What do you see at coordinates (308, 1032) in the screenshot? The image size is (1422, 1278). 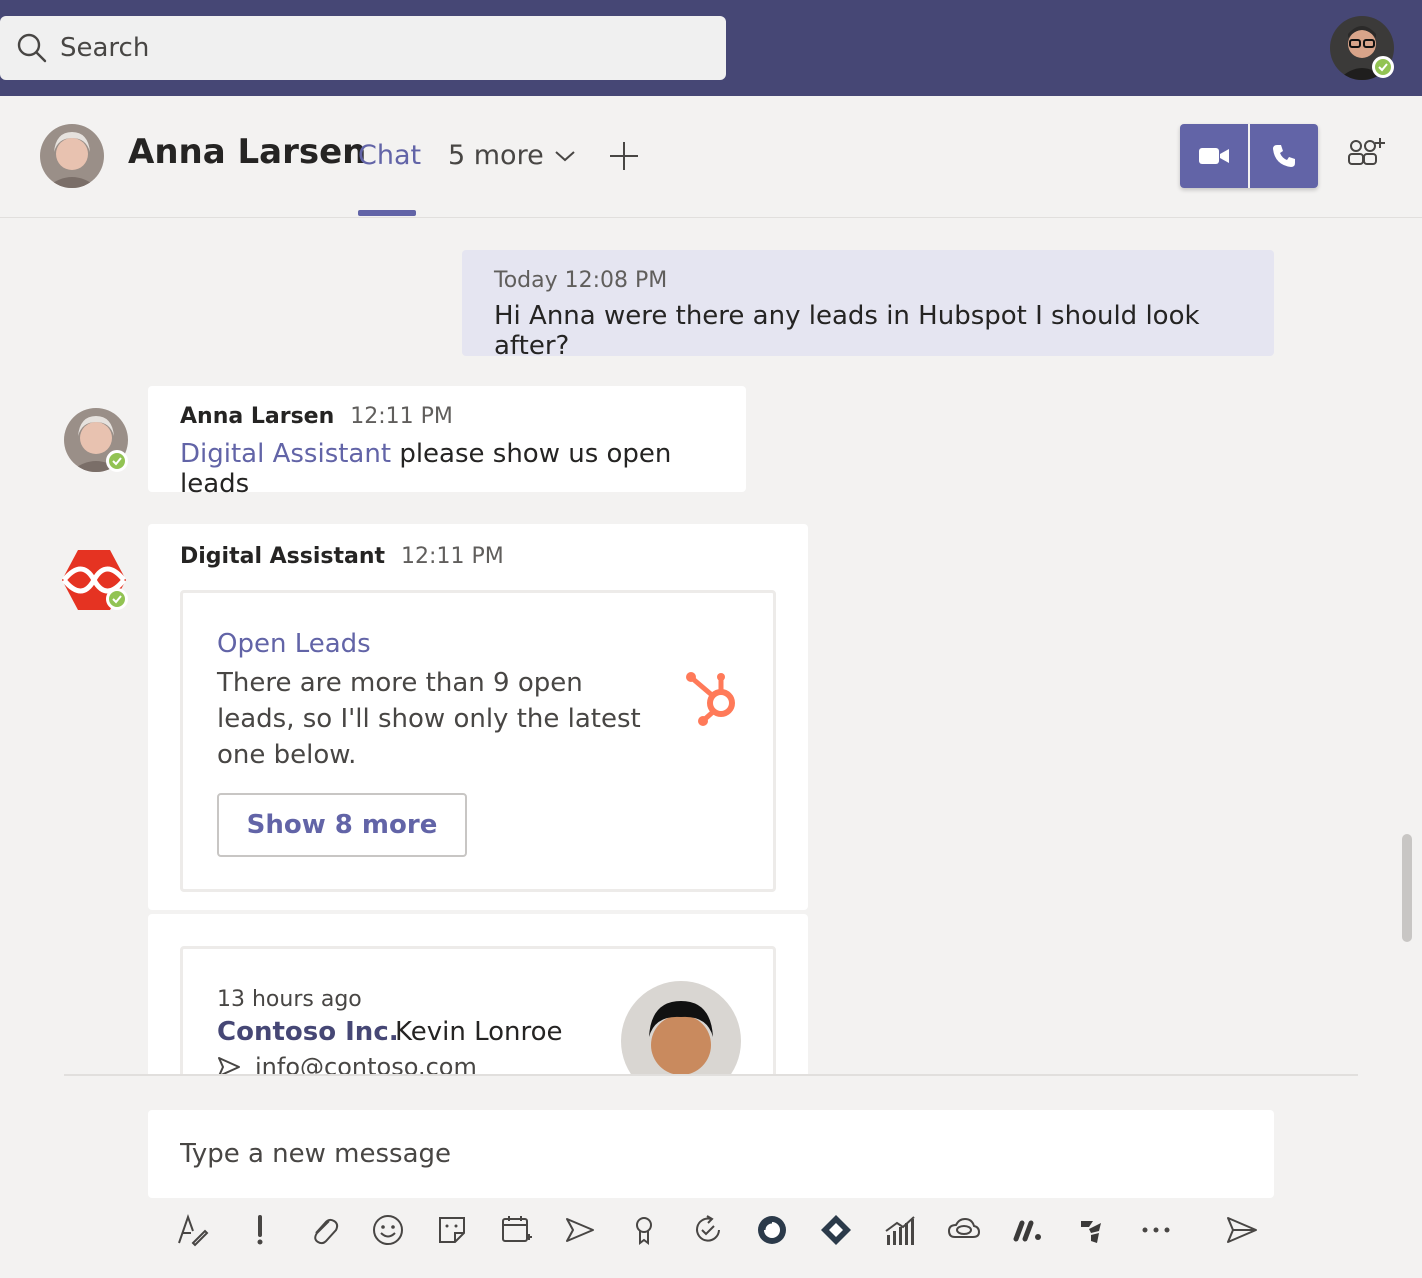 I see `lead-company-link: Contoso Inc.` at bounding box center [308, 1032].